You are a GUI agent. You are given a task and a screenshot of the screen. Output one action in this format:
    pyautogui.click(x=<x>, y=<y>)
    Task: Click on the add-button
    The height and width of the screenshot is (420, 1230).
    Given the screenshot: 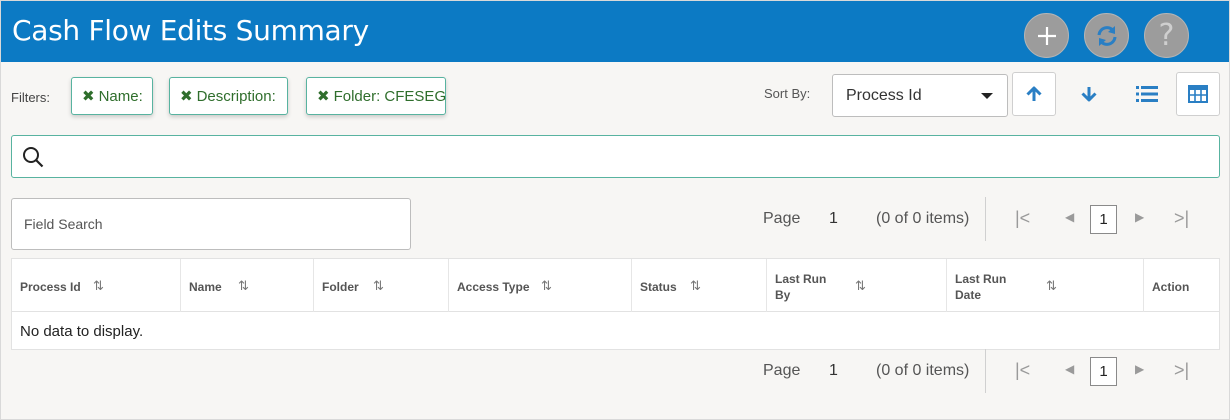 What is the action you would take?
    pyautogui.click(x=1046, y=35)
    